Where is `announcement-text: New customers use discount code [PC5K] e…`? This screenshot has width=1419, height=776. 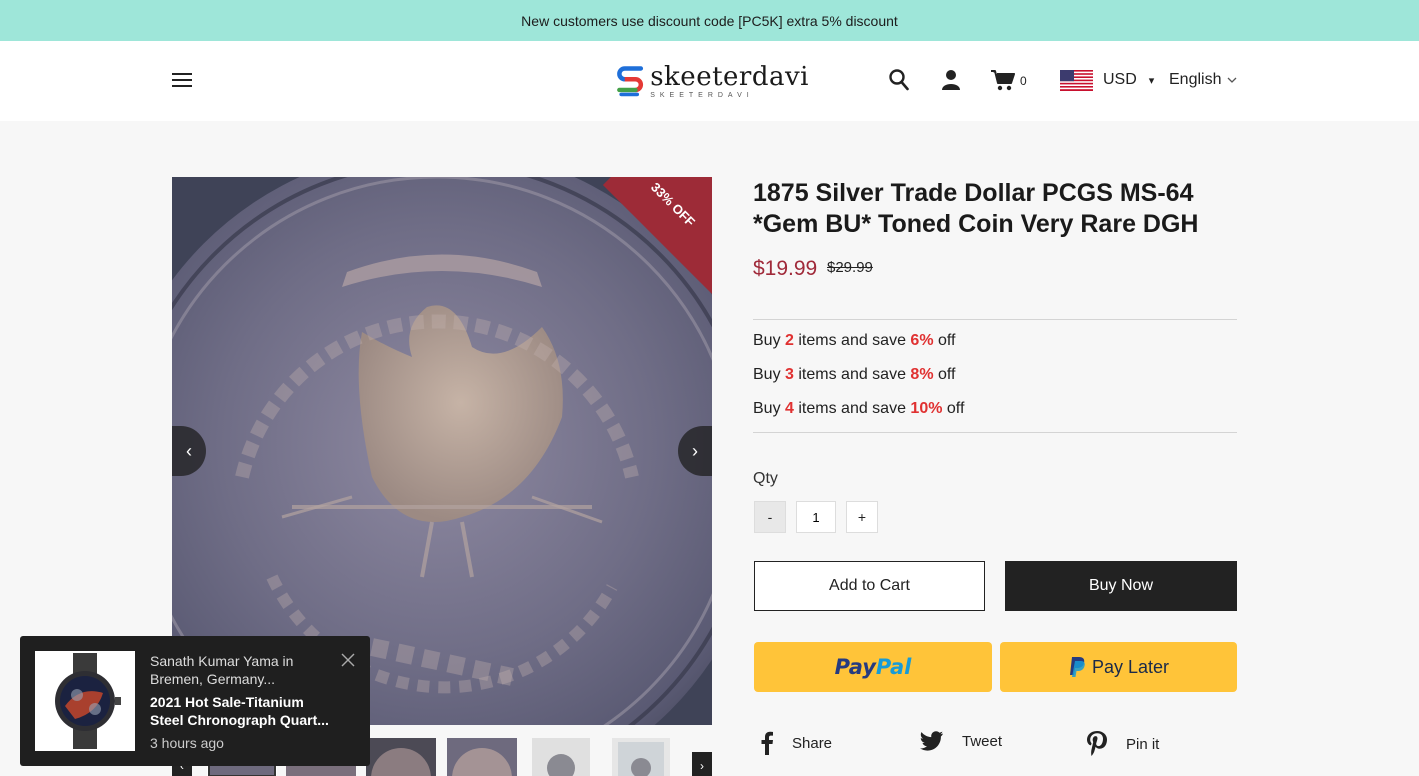
announcement-text: New customers use discount code [PC5K] e… is located at coordinates (709, 20).